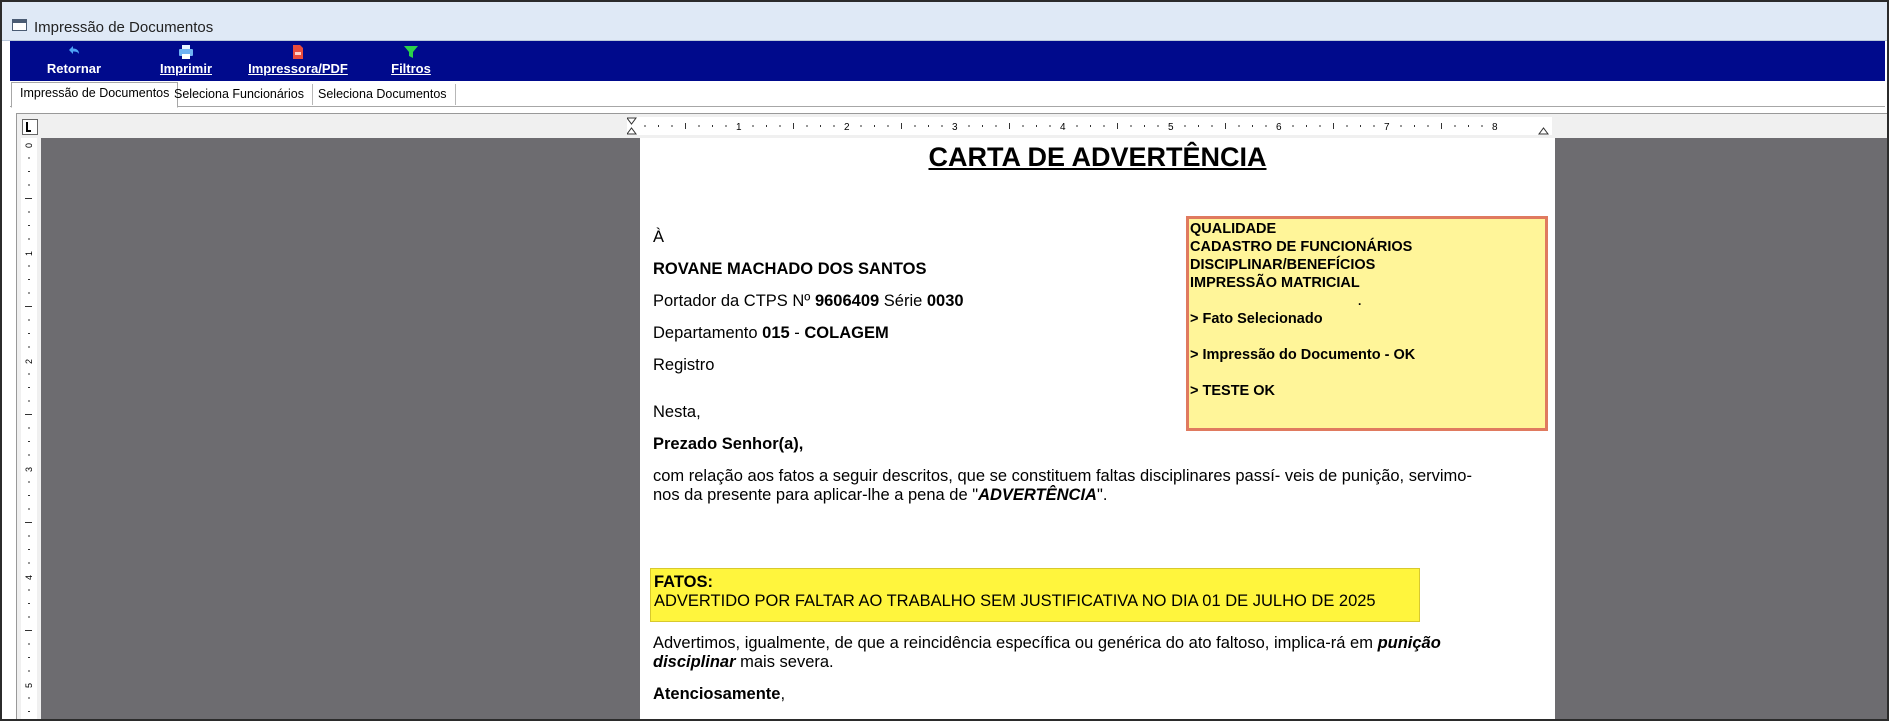 This screenshot has height=721, width=1889. I want to click on window-icon, so click(19, 25).